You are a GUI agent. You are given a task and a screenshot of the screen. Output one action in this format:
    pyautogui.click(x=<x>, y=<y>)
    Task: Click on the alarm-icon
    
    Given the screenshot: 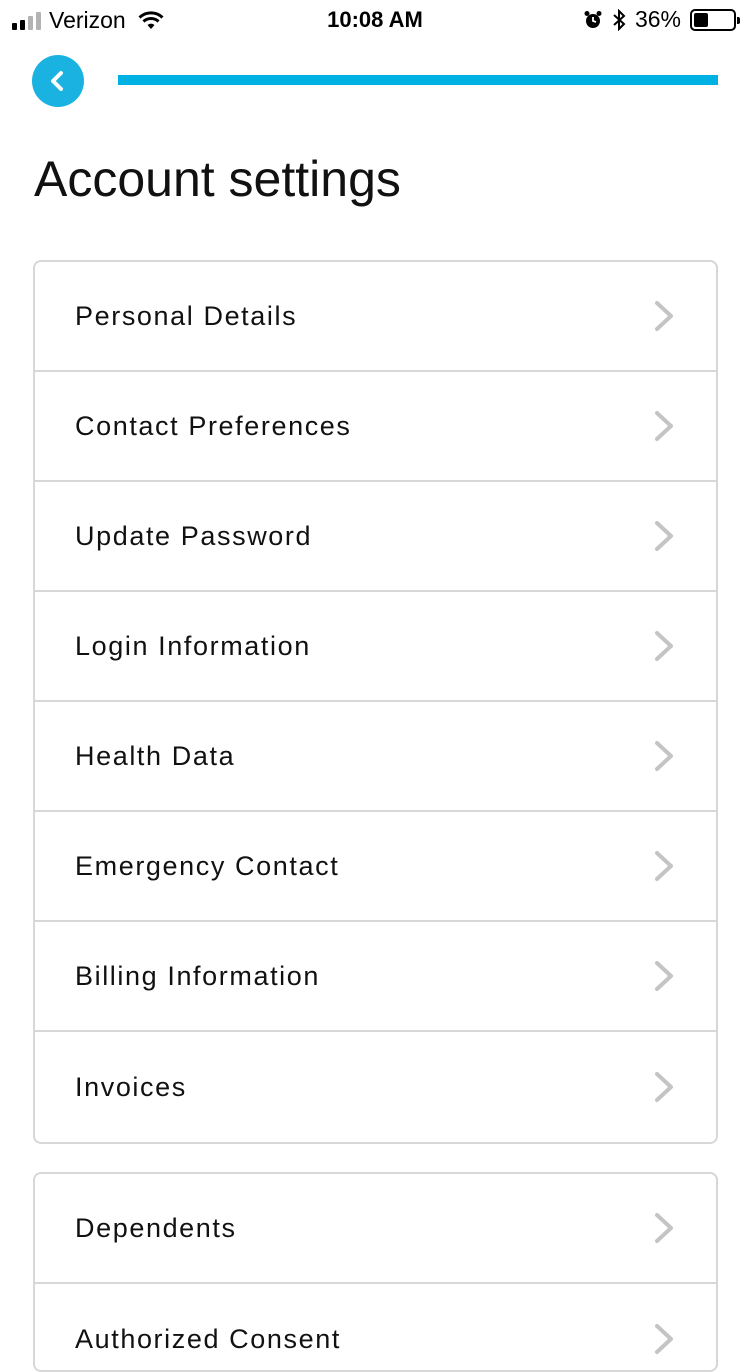 What is the action you would take?
    pyautogui.click(x=593, y=19)
    